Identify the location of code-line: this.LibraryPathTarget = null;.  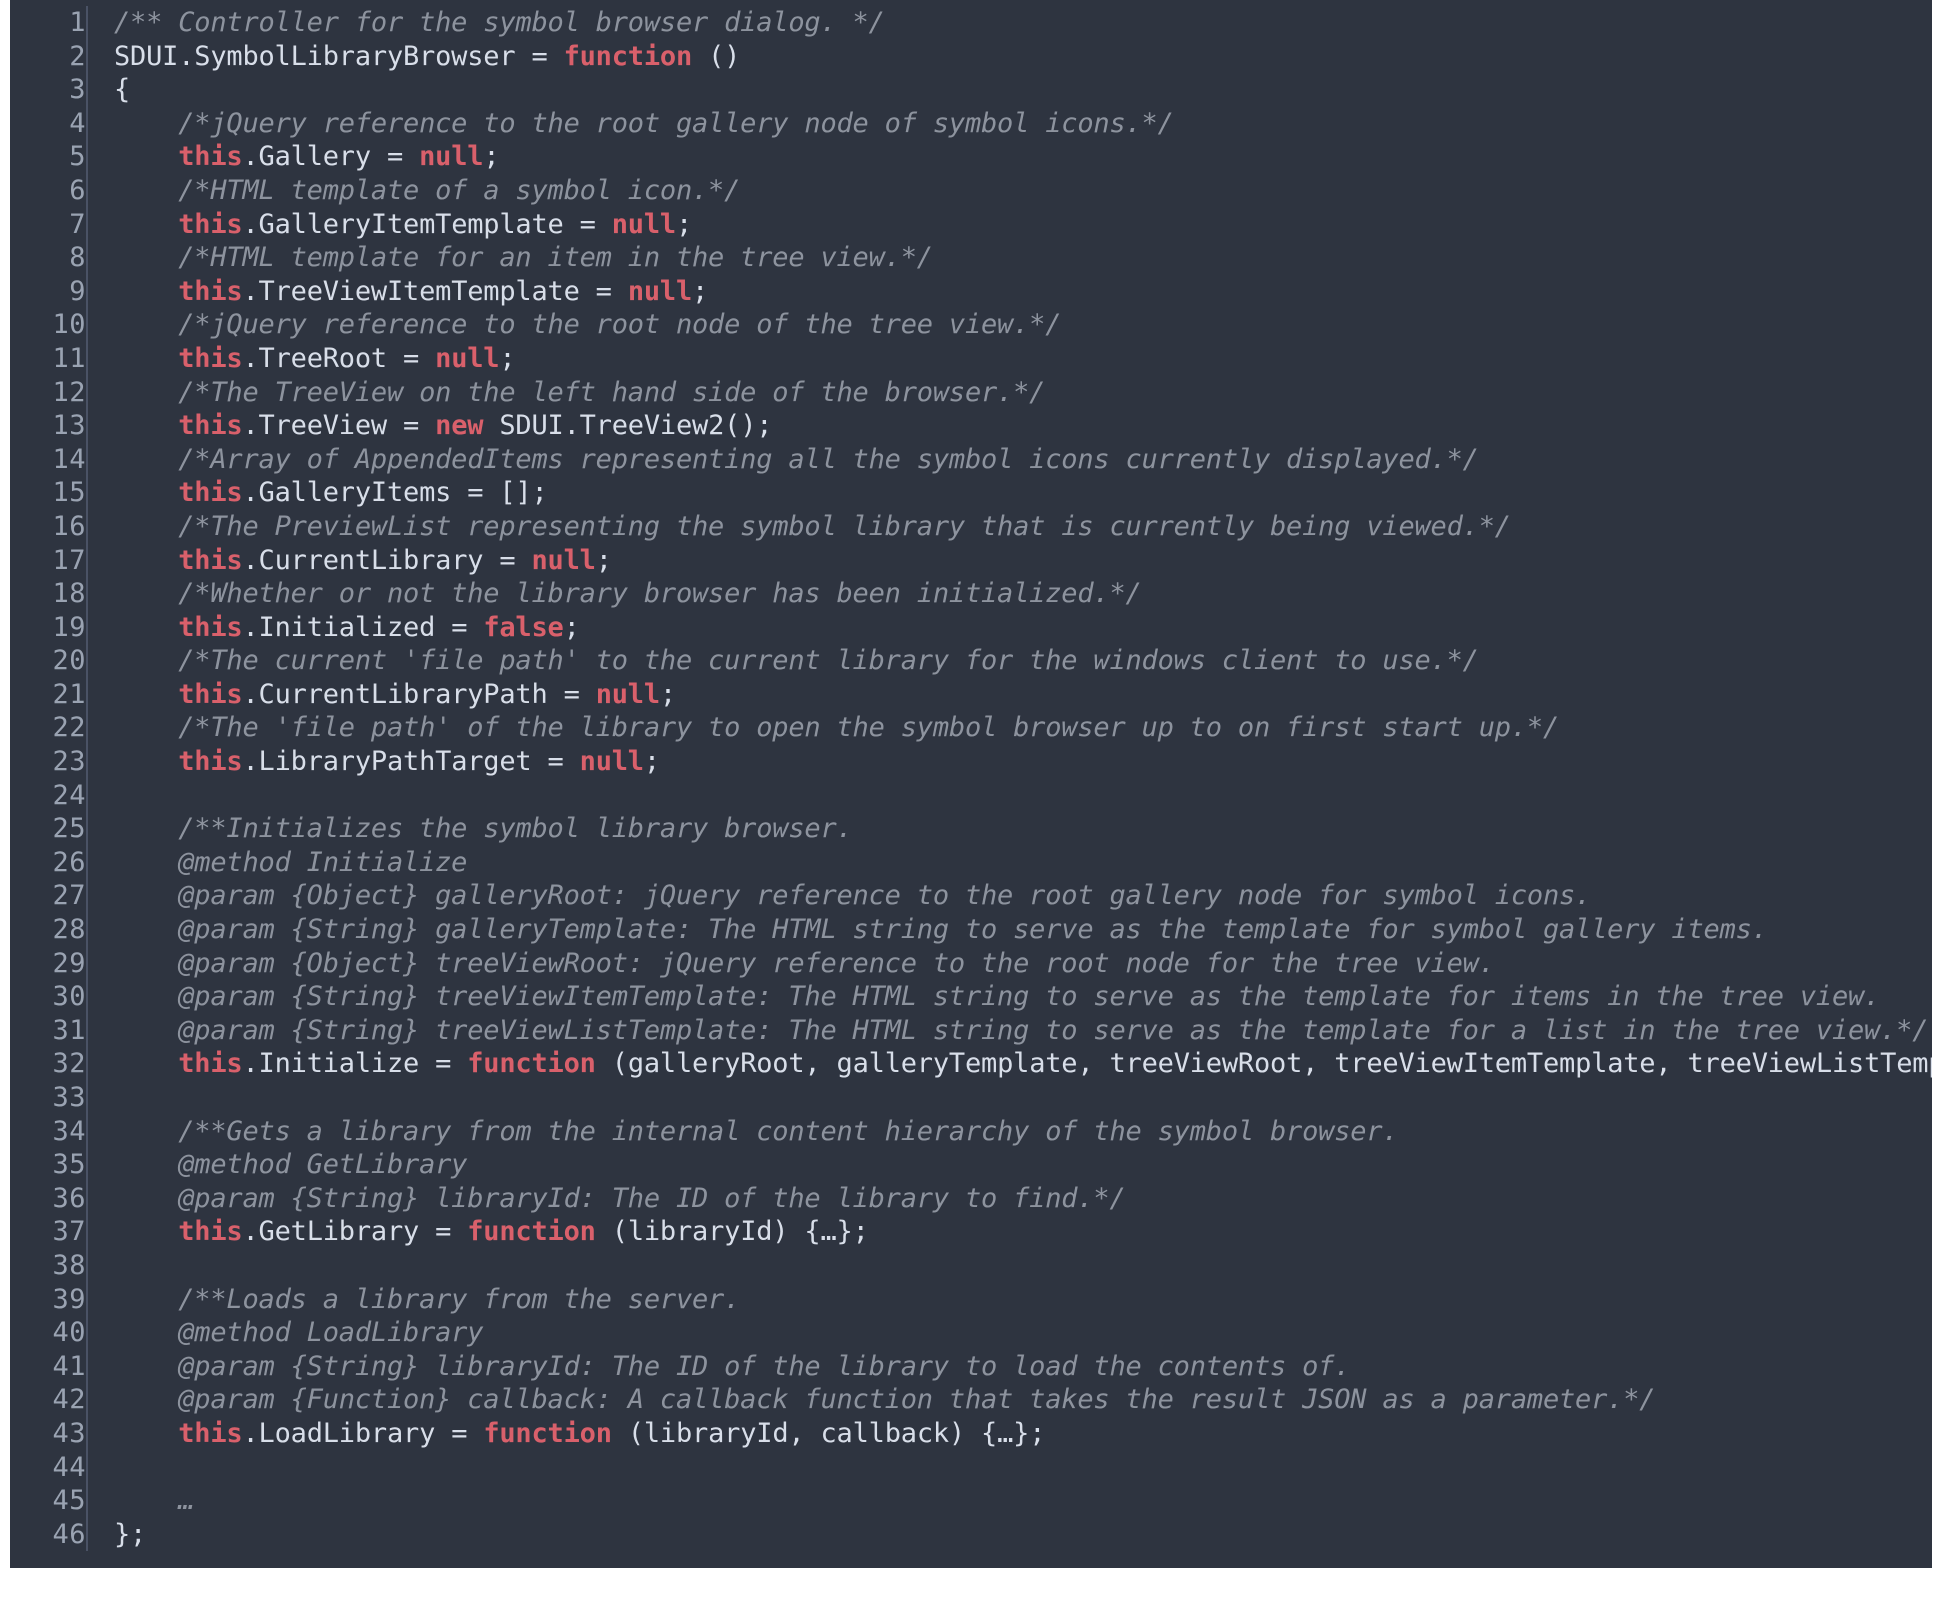
(1023, 762).